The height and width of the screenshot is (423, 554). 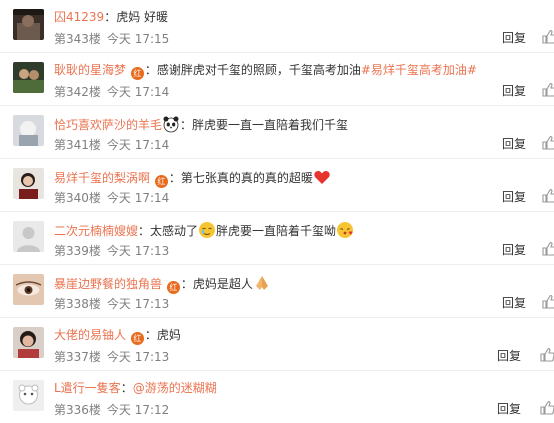 What do you see at coordinates (174, 231) in the screenshot?
I see `comment-text: 太感动了` at bounding box center [174, 231].